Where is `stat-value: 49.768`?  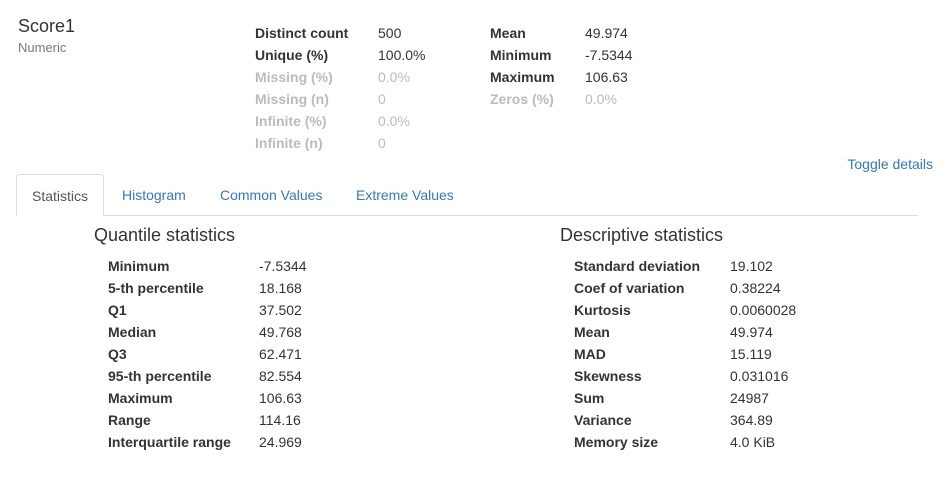
stat-value: 49.768 is located at coordinates (280, 332).